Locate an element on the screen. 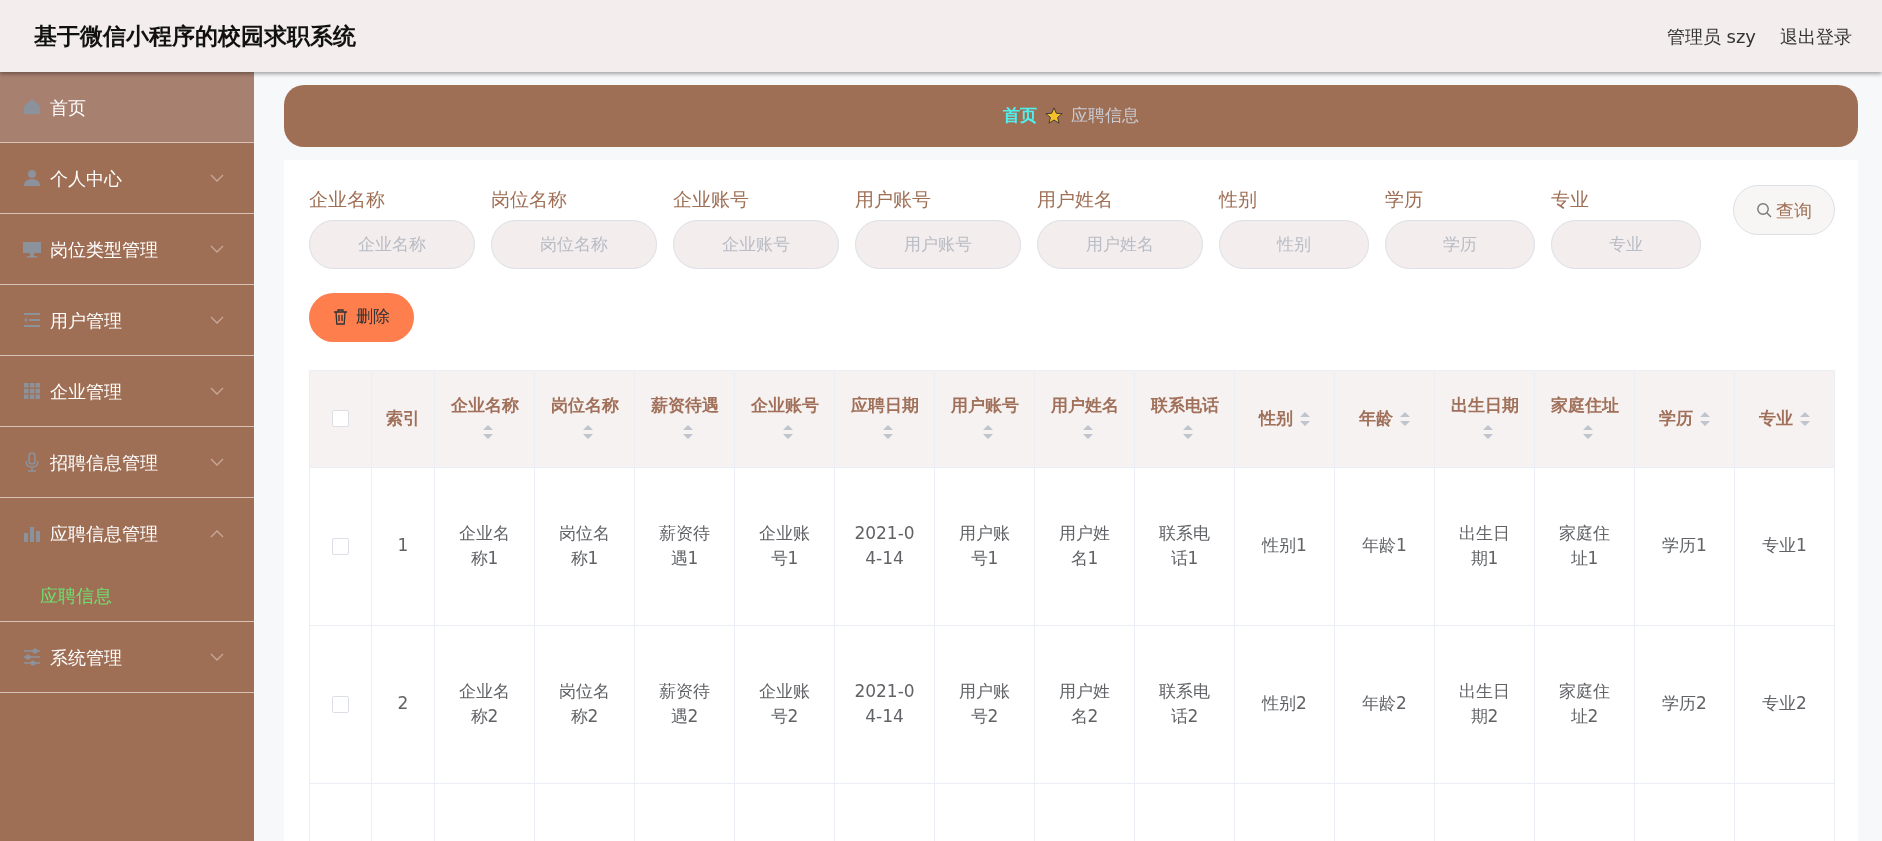 This screenshot has height=841, width=1882. table-cell: 用户账号2 is located at coordinates (984, 704).